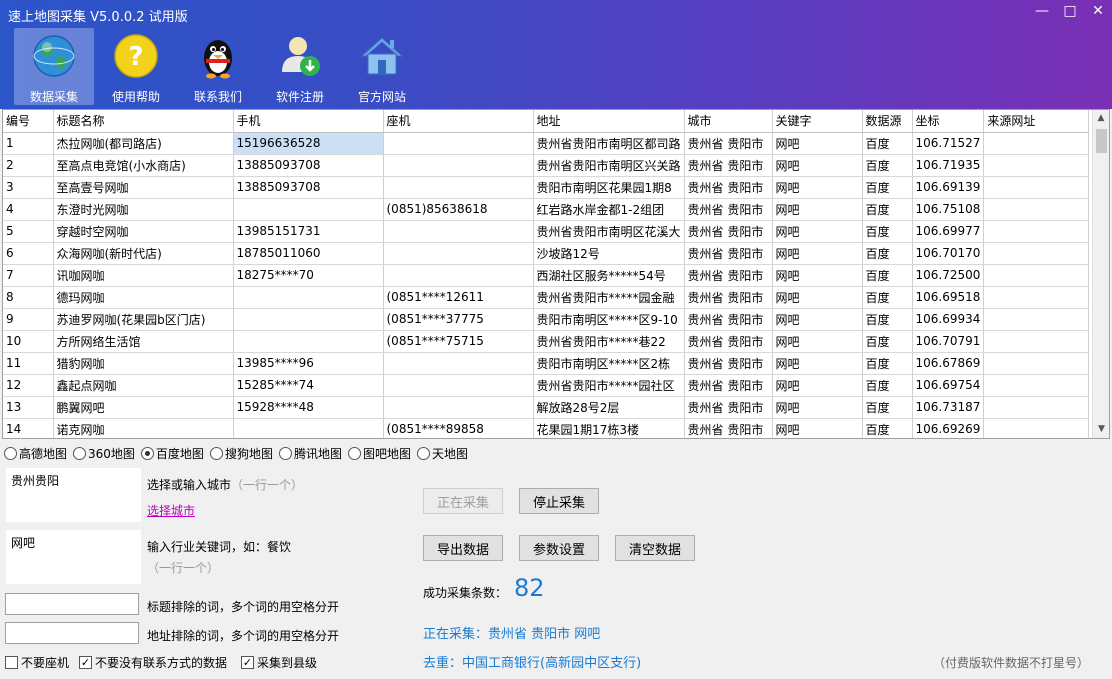  I want to click on table-cell: 鹏翼网吧, so click(143, 407).